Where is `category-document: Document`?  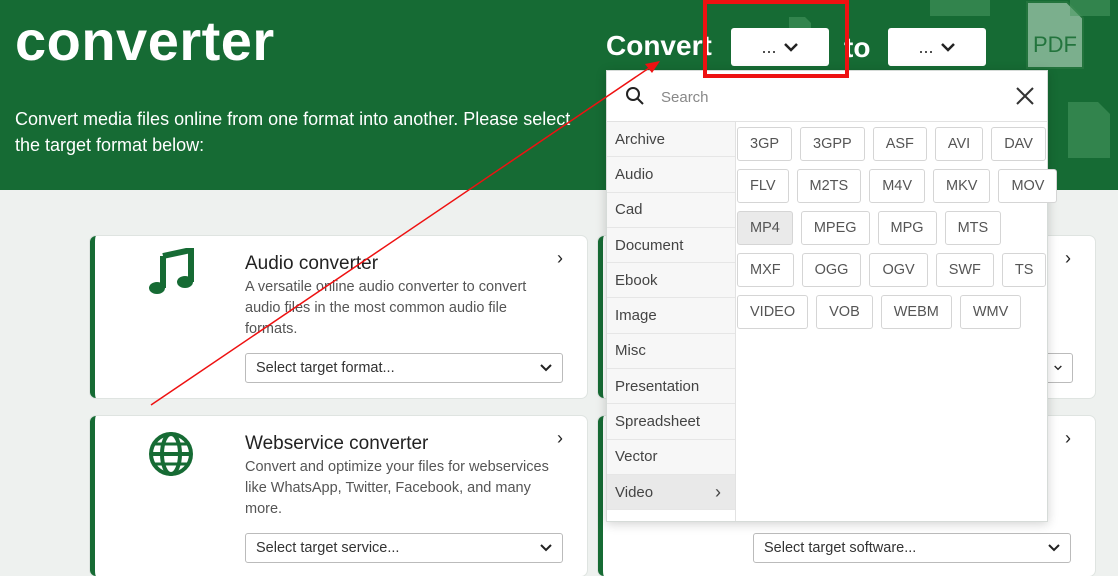 category-document: Document is located at coordinates (671, 245).